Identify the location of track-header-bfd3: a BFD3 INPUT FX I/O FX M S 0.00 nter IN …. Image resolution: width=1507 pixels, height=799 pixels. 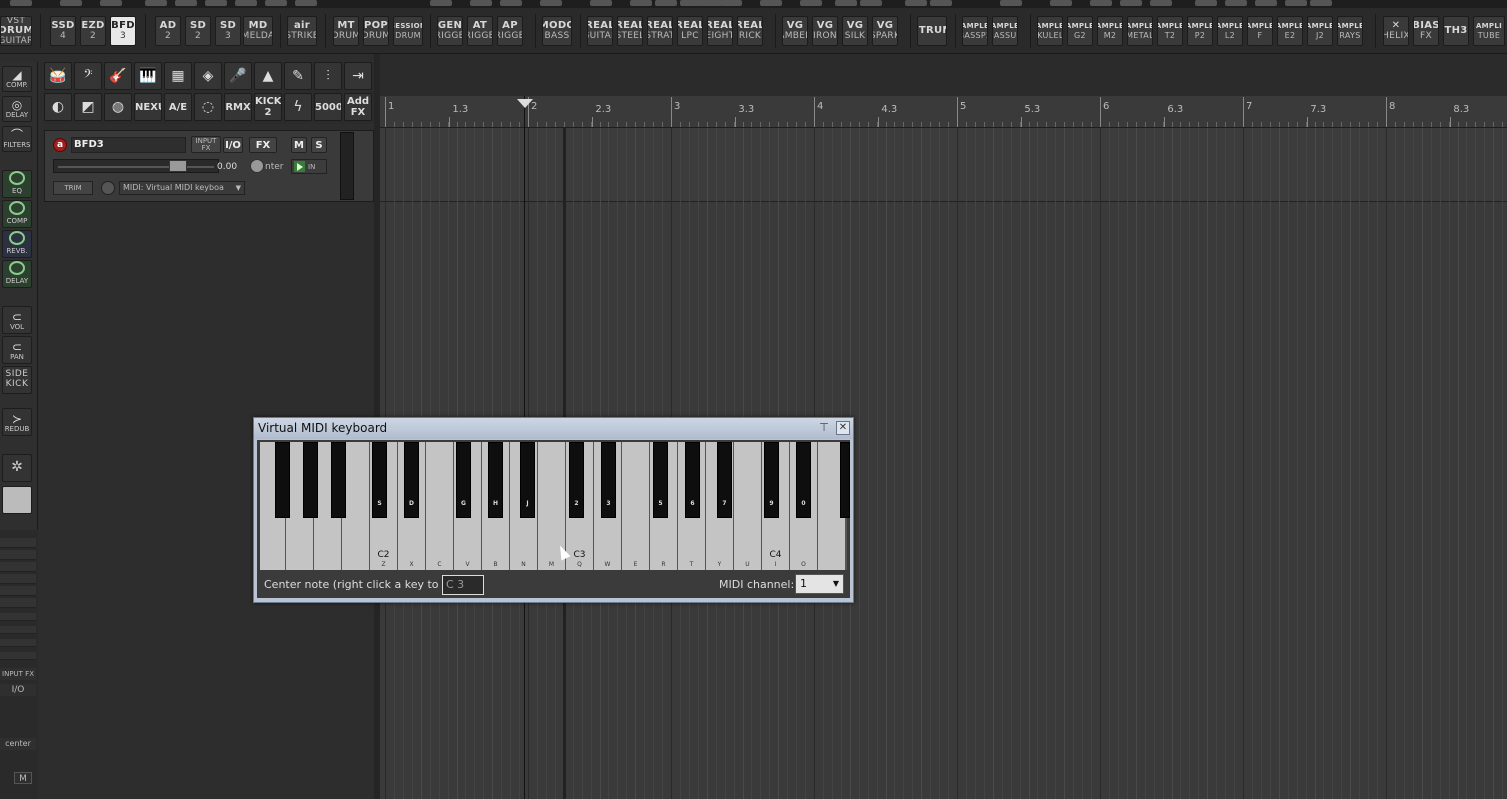
(209, 166).